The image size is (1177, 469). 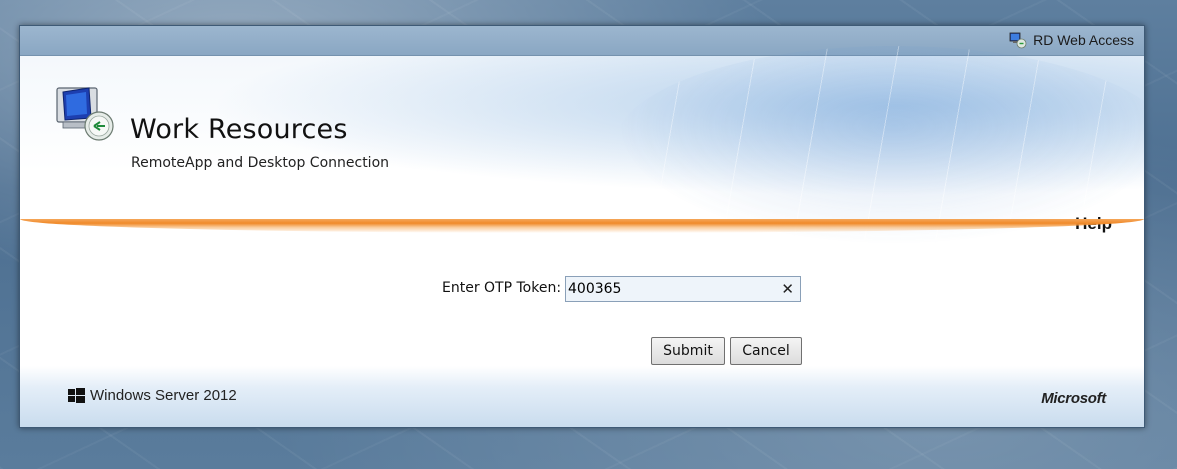 I want to click on submit-button: Submit, so click(x=688, y=351).